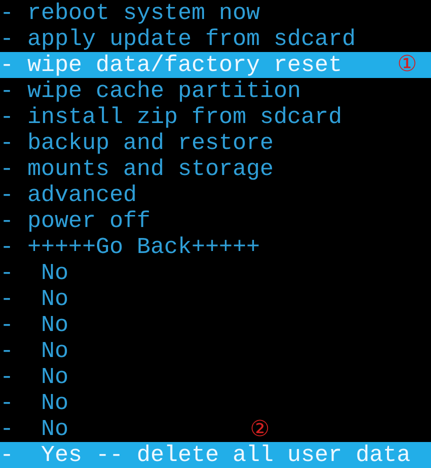 This screenshot has height=468, width=431. Describe the element at coordinates (178, 39) in the screenshot. I see `menu-item-label: - apply update from sdcard` at that location.